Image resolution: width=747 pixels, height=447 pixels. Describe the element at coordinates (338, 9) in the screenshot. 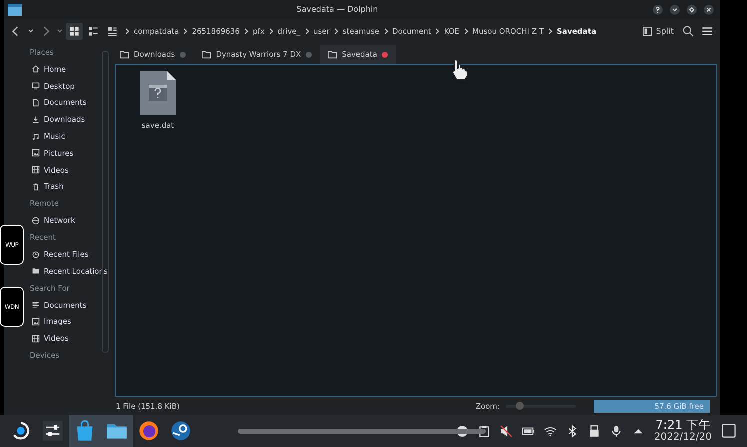

I see `window-title: Savedata — Dolphin` at that location.